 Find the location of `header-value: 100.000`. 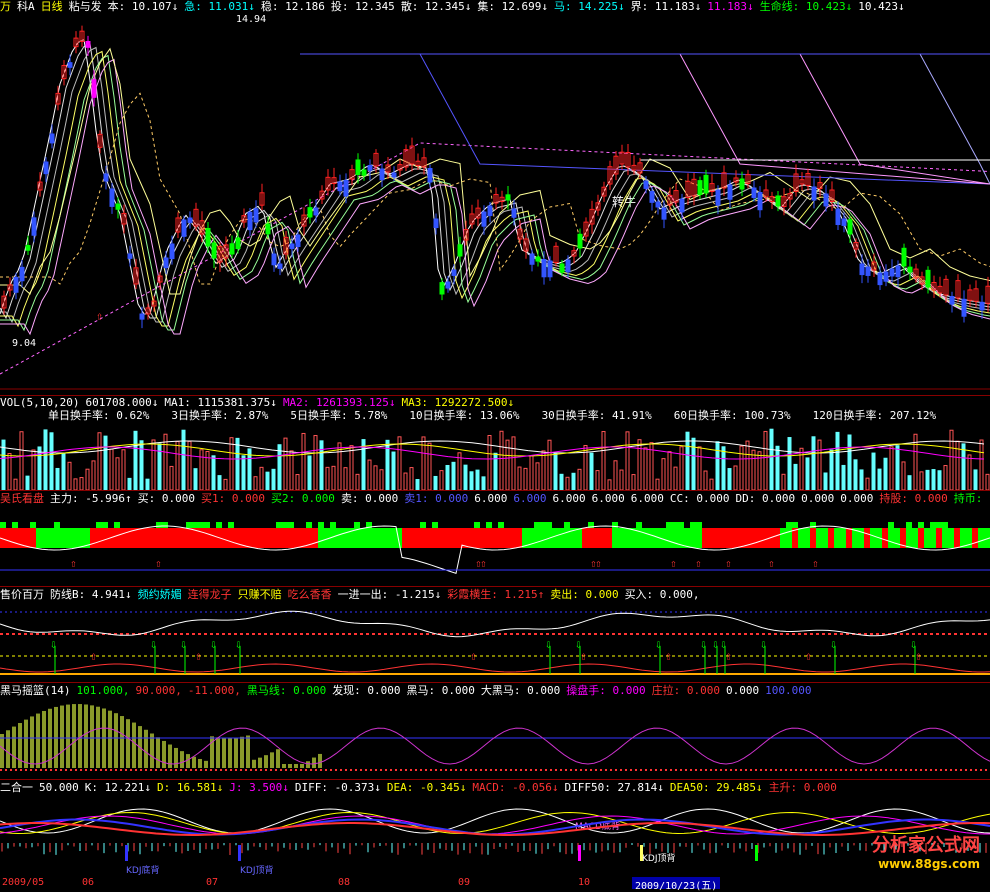

header-value: 100.000 is located at coordinates (788, 690).